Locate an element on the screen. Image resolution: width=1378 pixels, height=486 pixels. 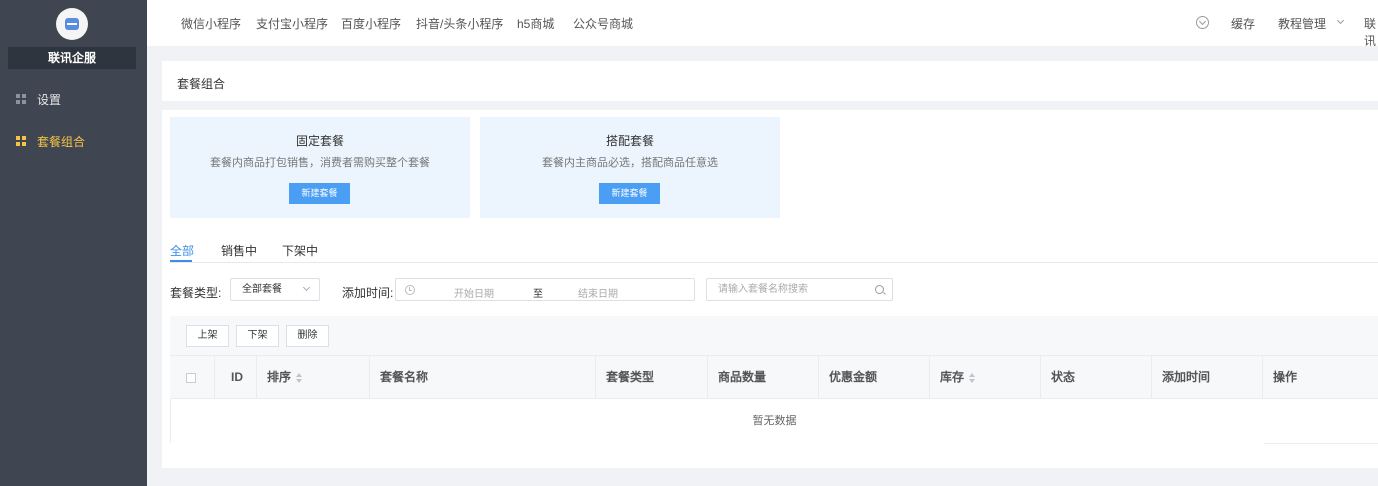
tab-h5-mall: h5商城 is located at coordinates (535, 23).